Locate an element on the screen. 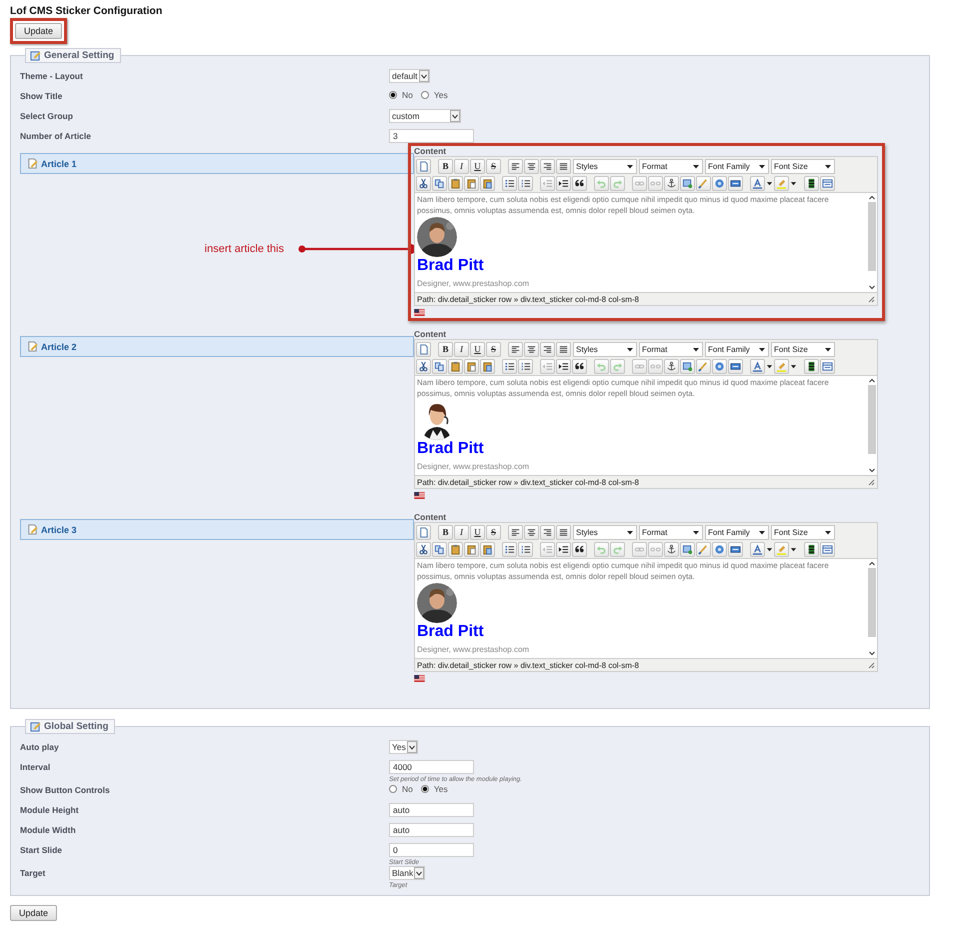 This screenshot has height=932, width=960. align-justify-icon is located at coordinates (563, 532).